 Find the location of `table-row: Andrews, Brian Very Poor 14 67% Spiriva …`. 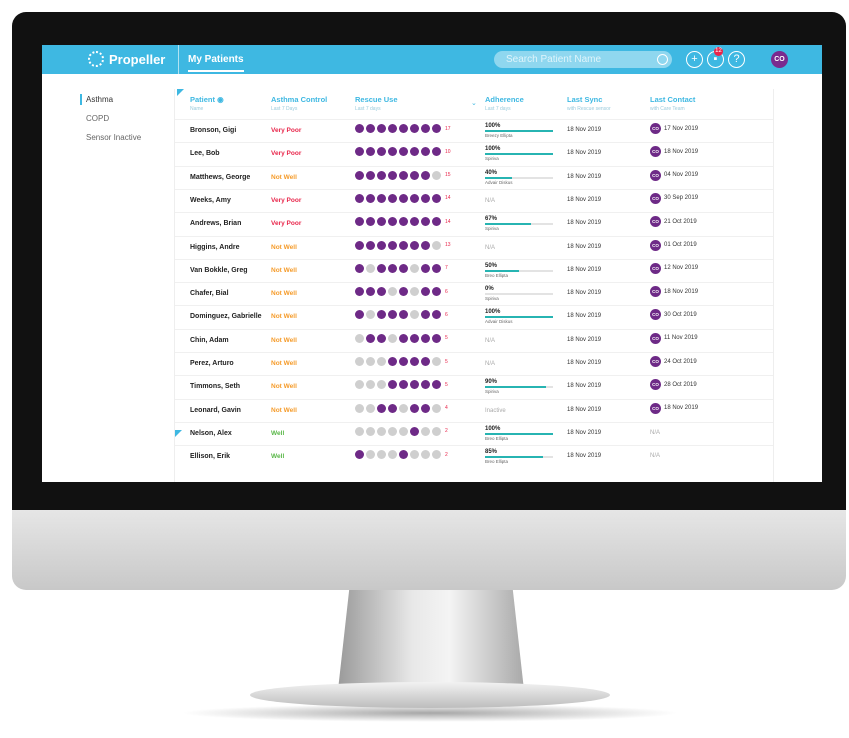

table-row: Andrews, Brian Very Poor 14 67% Spiriva … is located at coordinates (474, 223).